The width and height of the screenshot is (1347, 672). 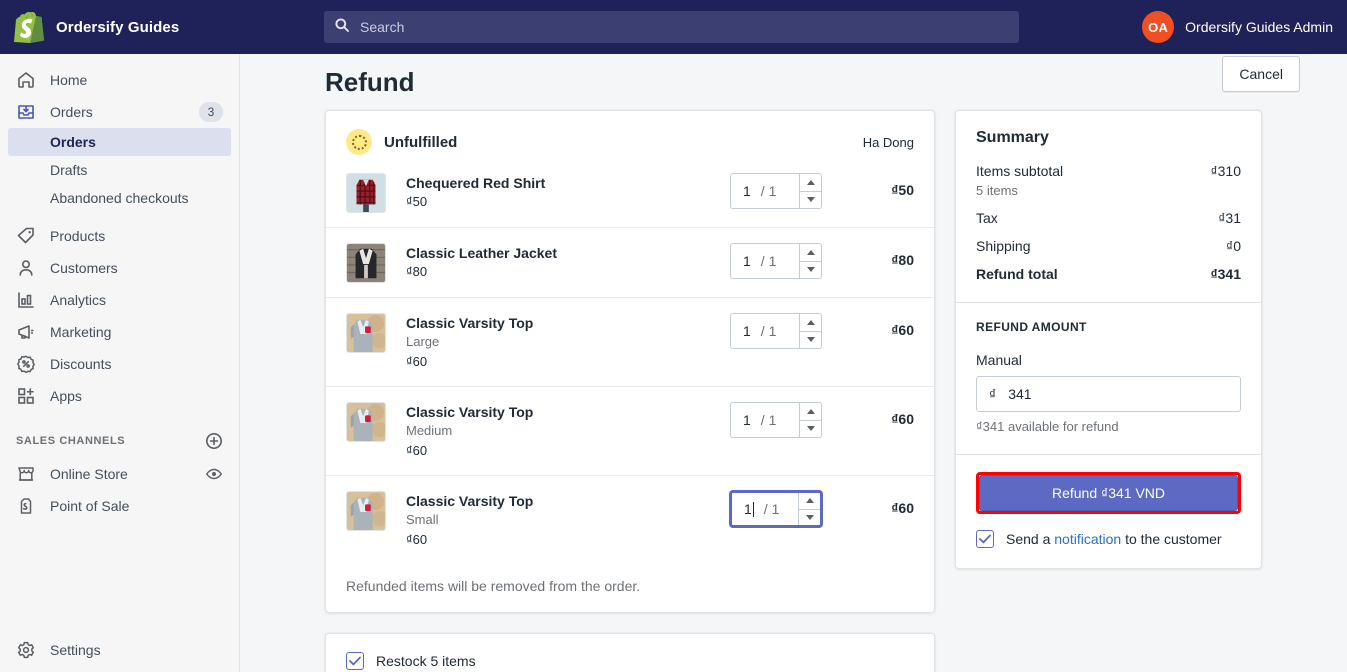 I want to click on currency-symbol: ₫, so click(x=993, y=394).